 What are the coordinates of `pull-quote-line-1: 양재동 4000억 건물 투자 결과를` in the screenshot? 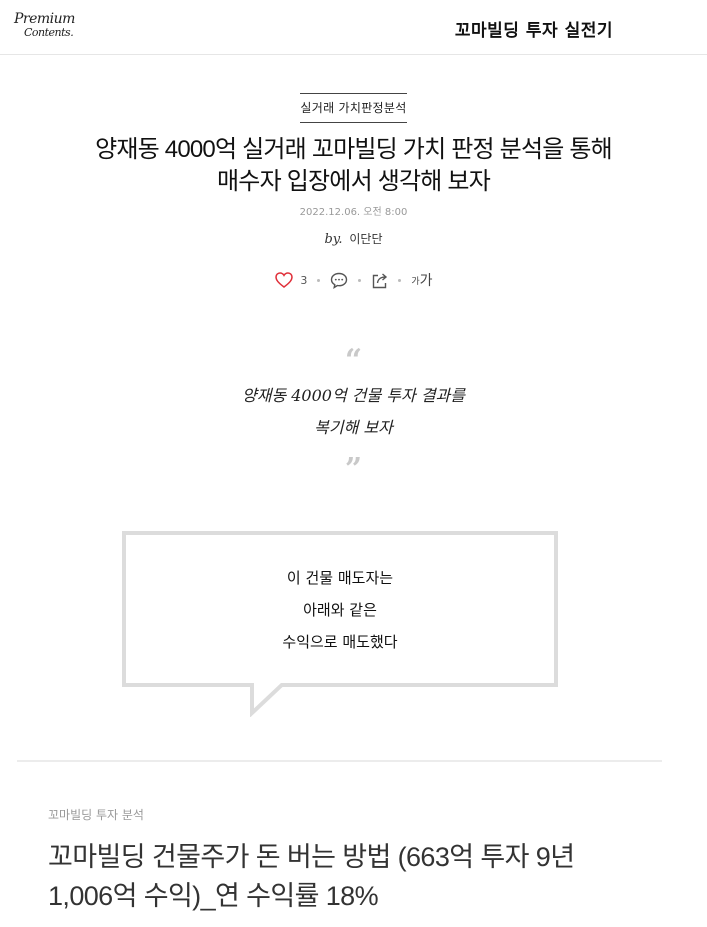 It's located at (353, 395).